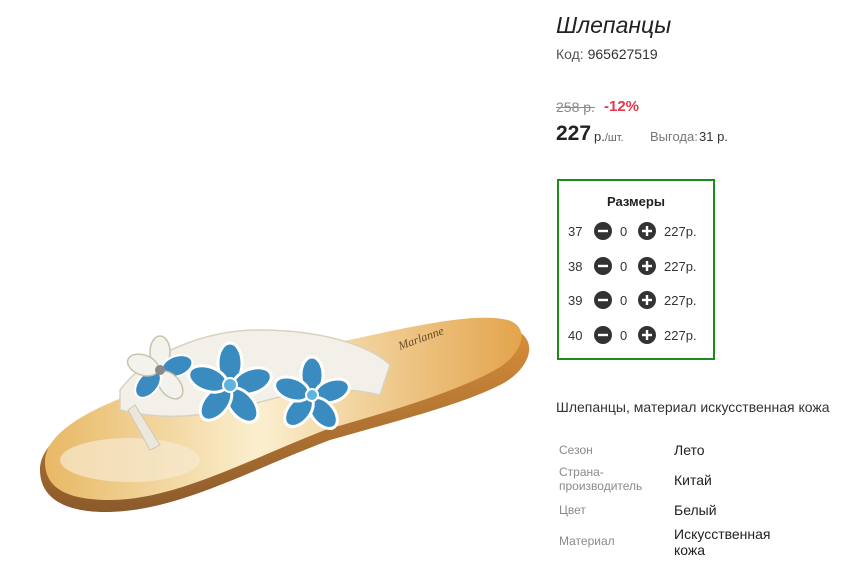  I want to click on size-row: 40 0 227р., so click(636, 336).